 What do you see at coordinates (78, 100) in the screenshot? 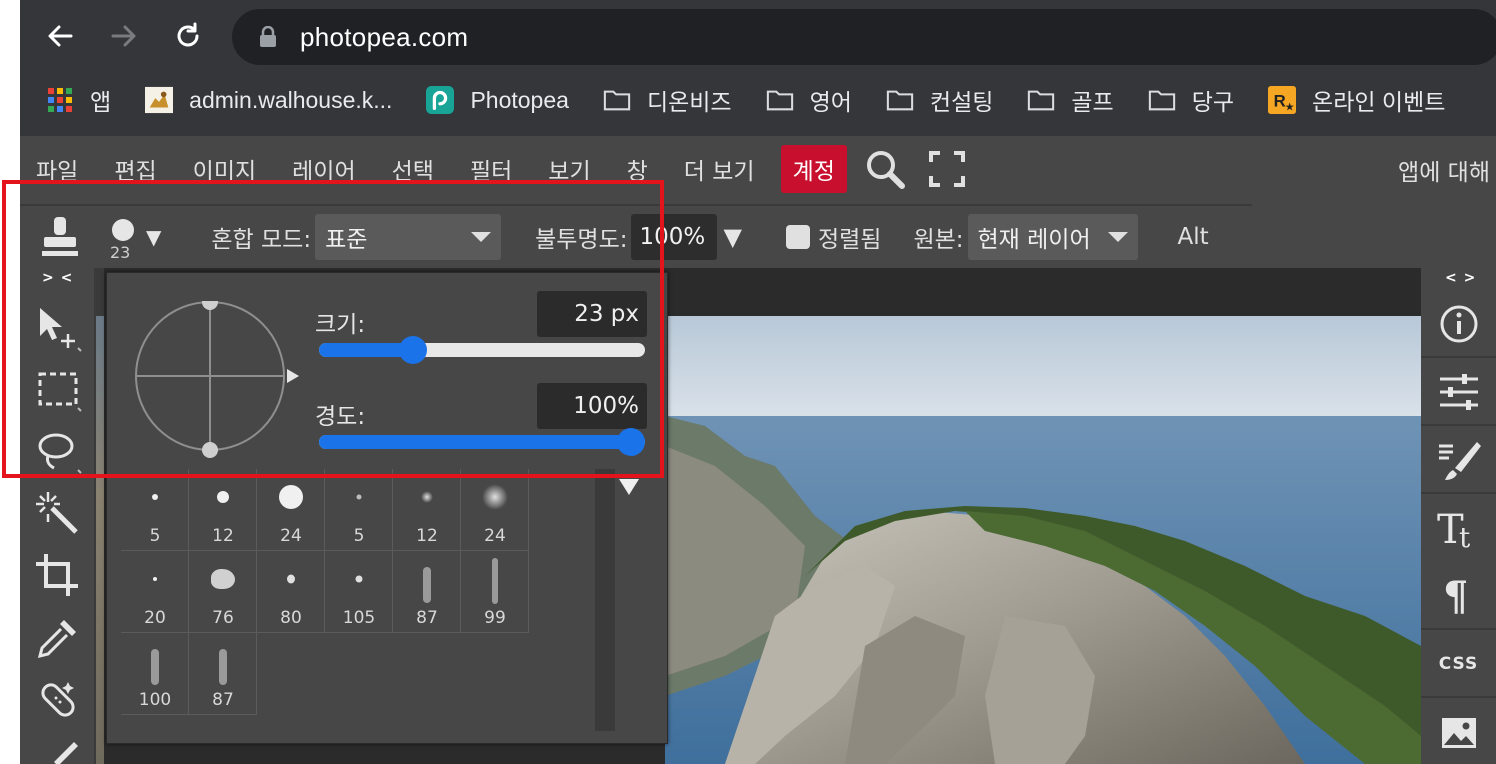
I see `bookmark-apps: 앱` at bounding box center [78, 100].